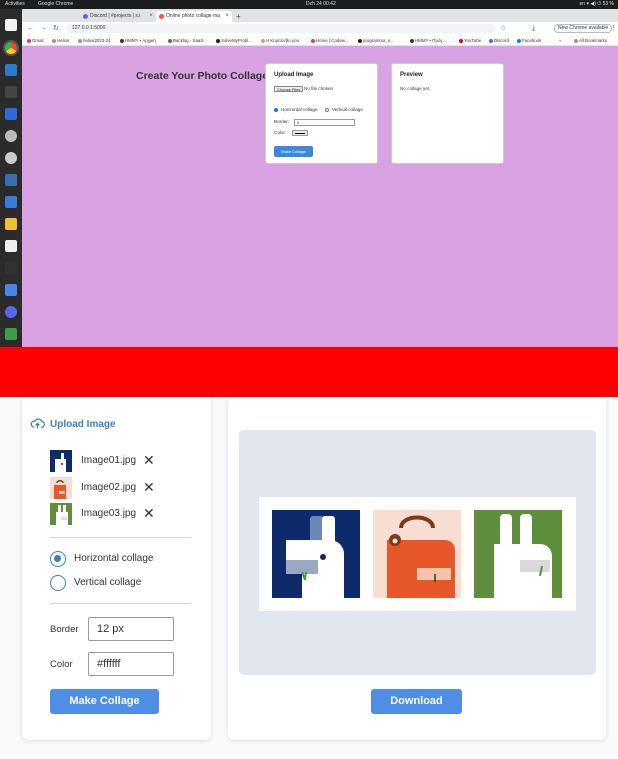  Describe the element at coordinates (283, 40) in the screenshot. I see `bookmark-label: Η Κοριτσι/βο you` at that location.